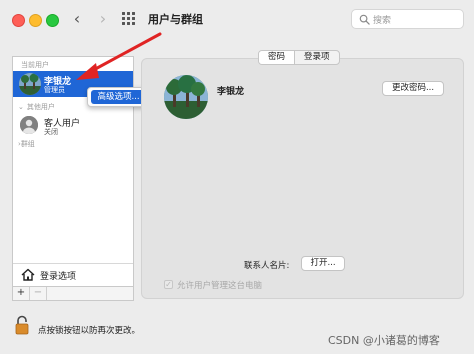 This screenshot has height=354, width=474. Describe the element at coordinates (407, 19) in the screenshot. I see `search-field: 搜索` at that location.